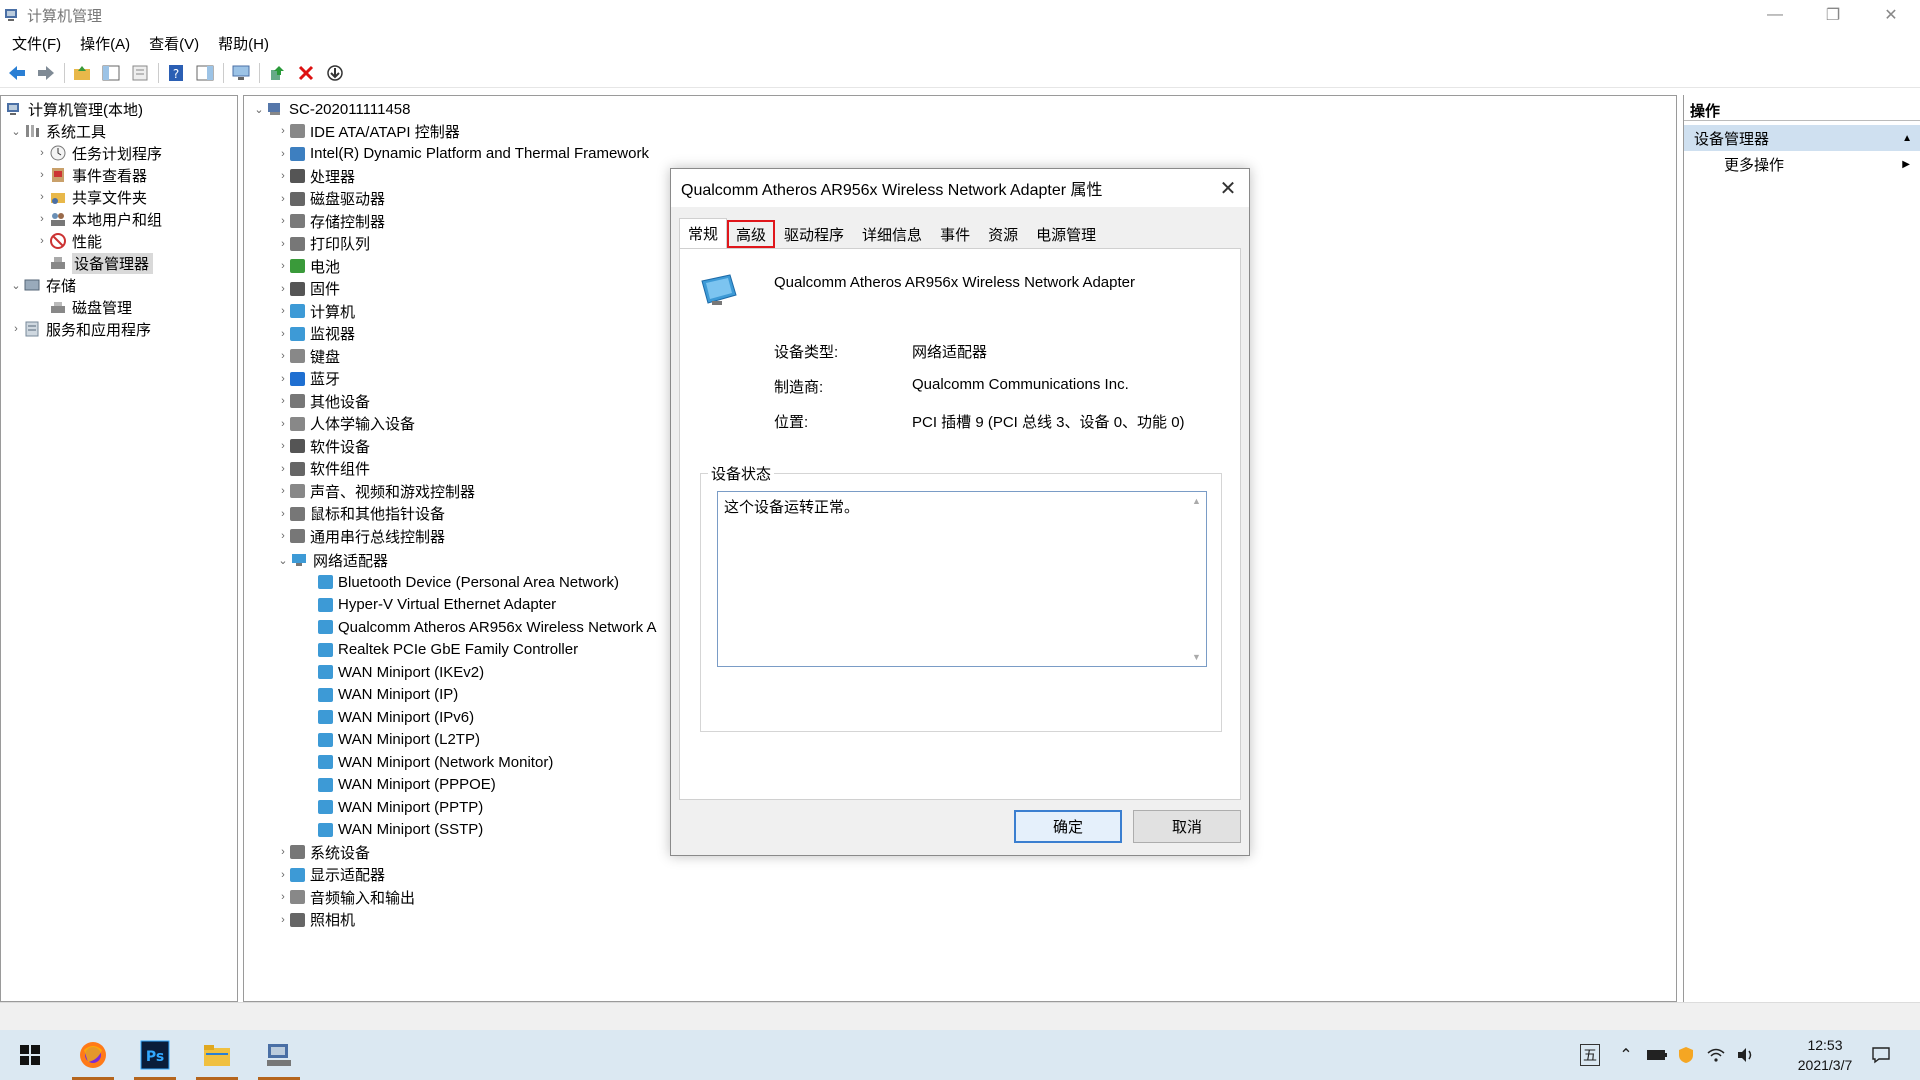 This screenshot has height=1080, width=1920. I want to click on collapse-up-icon: ▲, so click(1907, 138).